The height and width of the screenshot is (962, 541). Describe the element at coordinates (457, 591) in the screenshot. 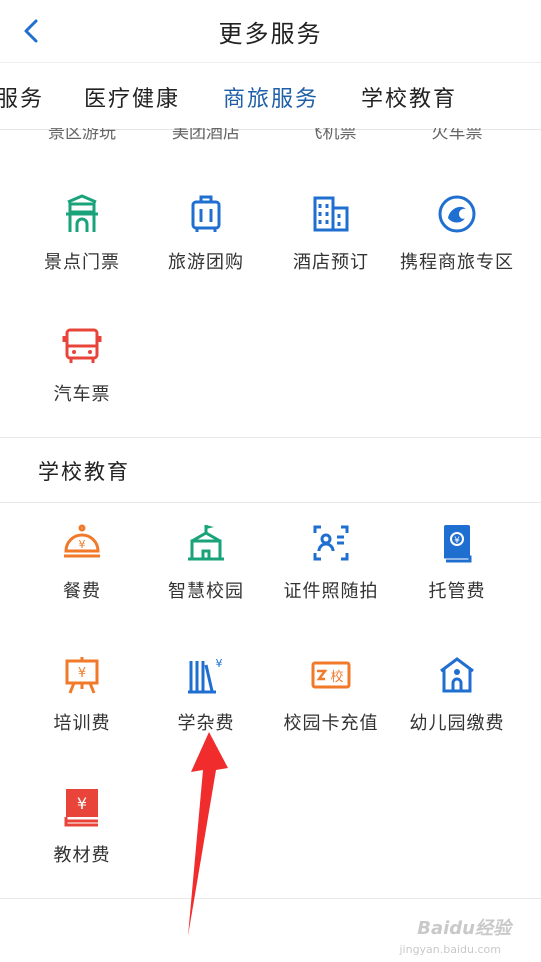

I see `grid-item-label: 托管费` at that location.